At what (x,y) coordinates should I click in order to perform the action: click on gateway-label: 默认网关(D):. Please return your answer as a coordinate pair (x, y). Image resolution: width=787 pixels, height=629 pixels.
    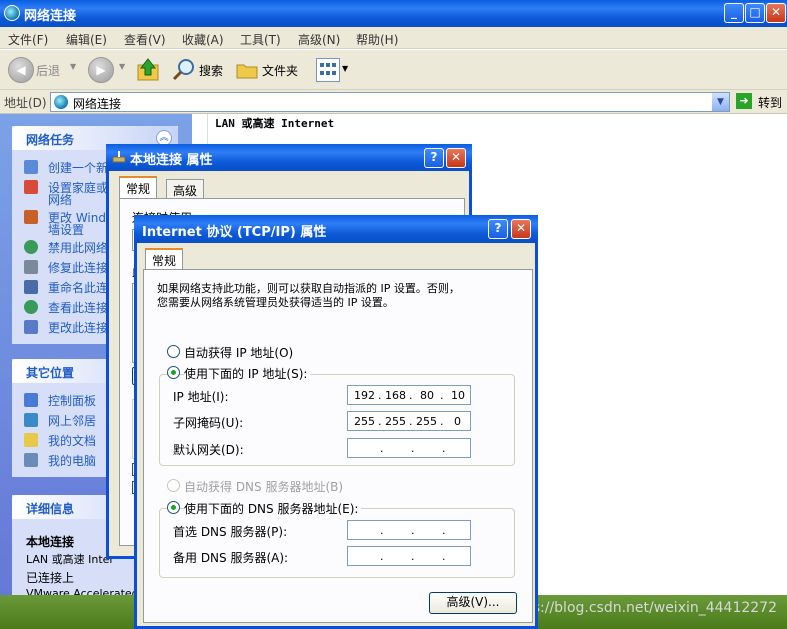
    Looking at the image, I should click on (208, 450).